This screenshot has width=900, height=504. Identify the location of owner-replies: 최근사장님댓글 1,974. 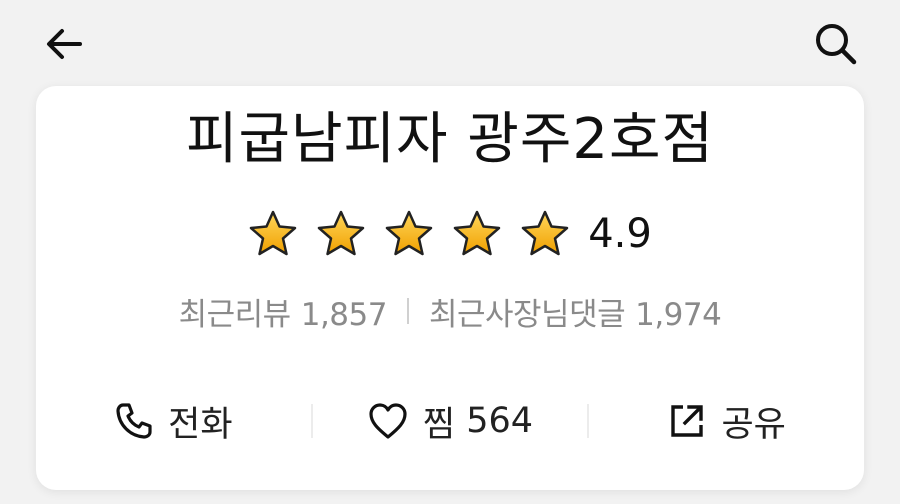
(575, 311).